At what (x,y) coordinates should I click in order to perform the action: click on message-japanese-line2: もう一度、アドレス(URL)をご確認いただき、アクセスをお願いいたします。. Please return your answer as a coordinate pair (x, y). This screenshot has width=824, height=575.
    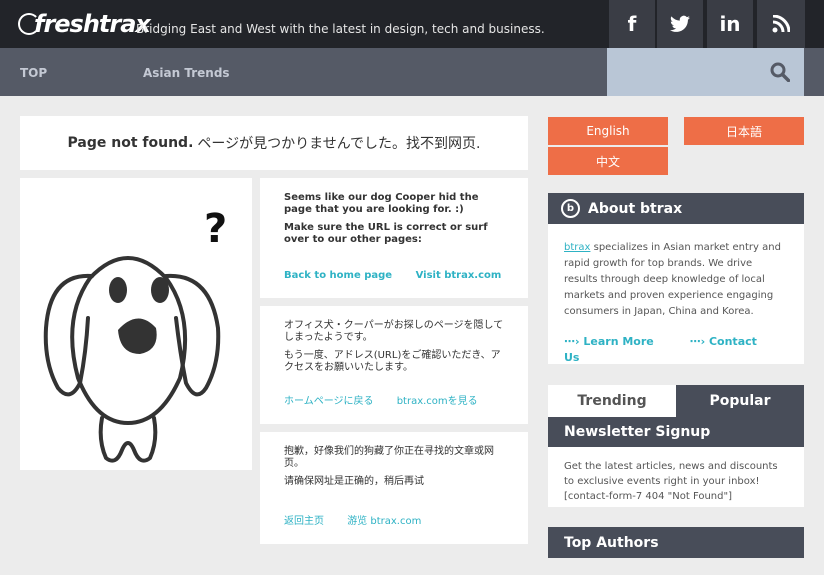
    Looking at the image, I should click on (392, 361).